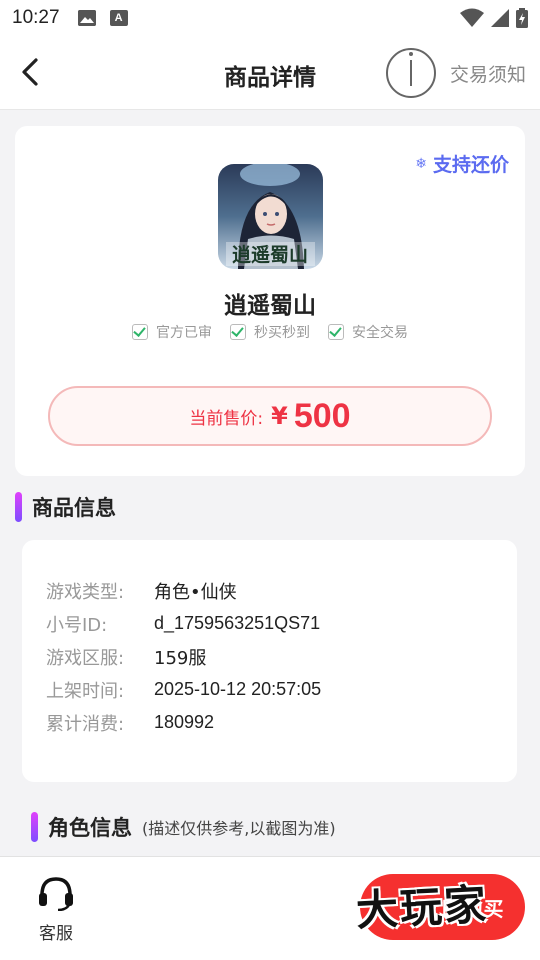  What do you see at coordinates (442, 907) in the screenshot?
I see `buy-now-button: 立即购买` at bounding box center [442, 907].